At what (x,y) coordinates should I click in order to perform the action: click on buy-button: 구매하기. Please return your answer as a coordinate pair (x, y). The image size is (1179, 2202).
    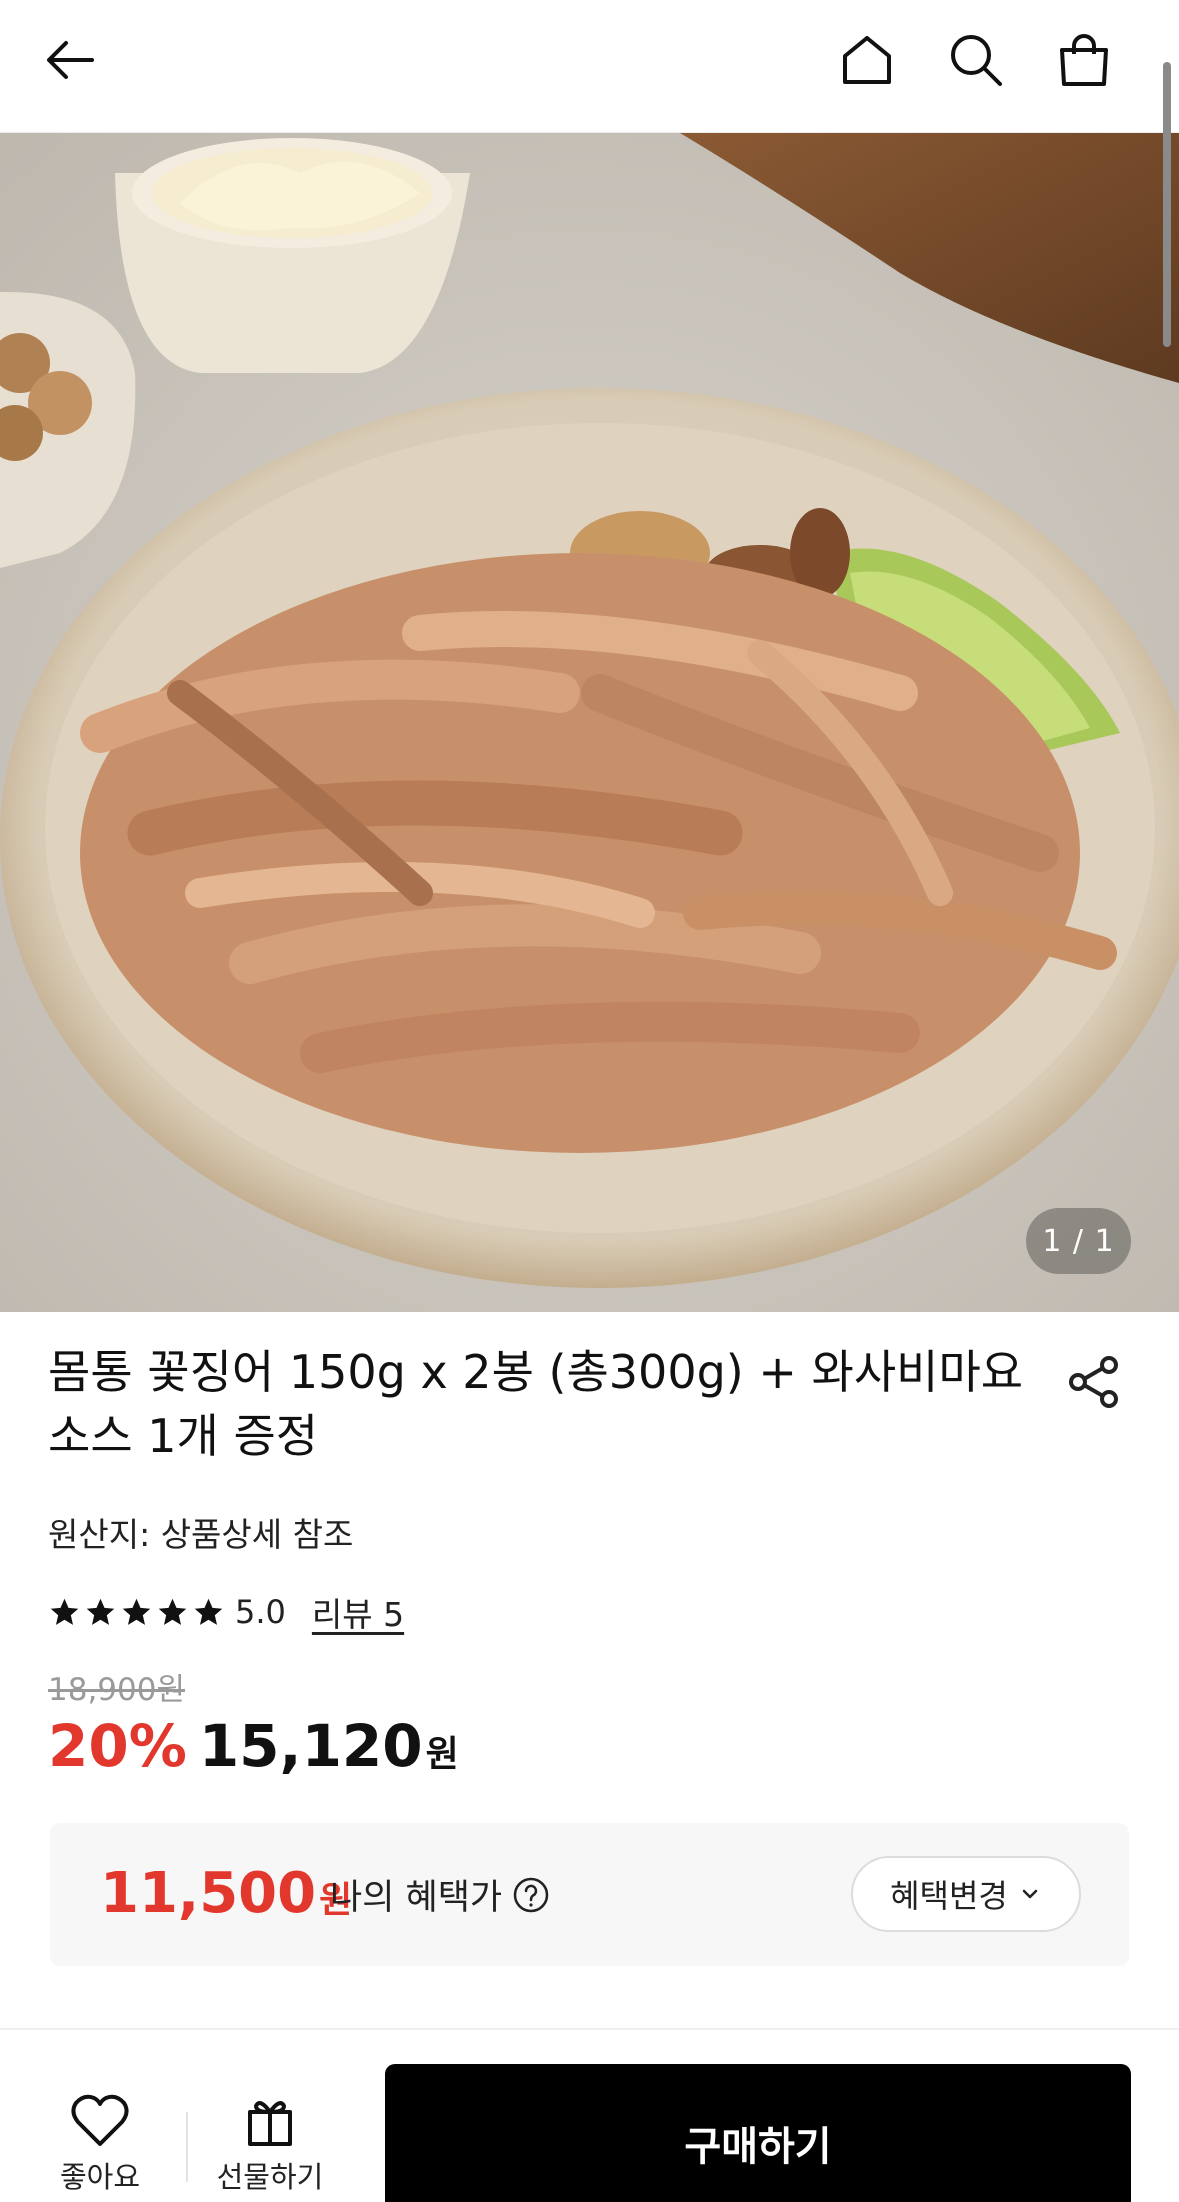
    Looking at the image, I should click on (758, 2133).